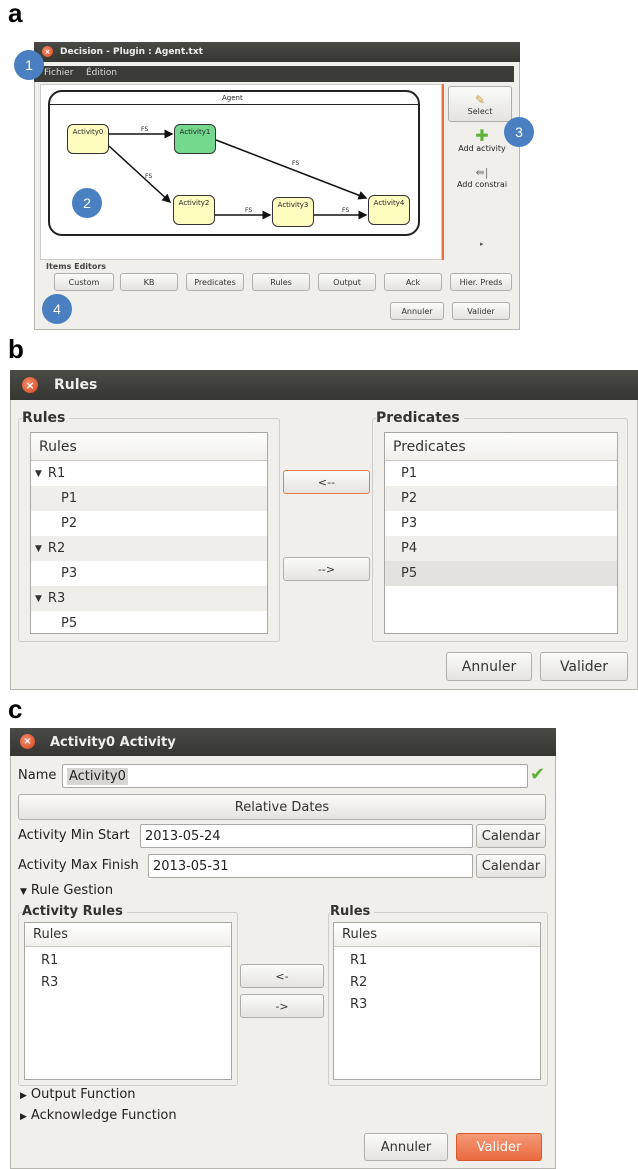 The width and height of the screenshot is (638, 1169). Describe the element at coordinates (389, 210) in the screenshot. I see `node-activity4: Activity4` at that location.